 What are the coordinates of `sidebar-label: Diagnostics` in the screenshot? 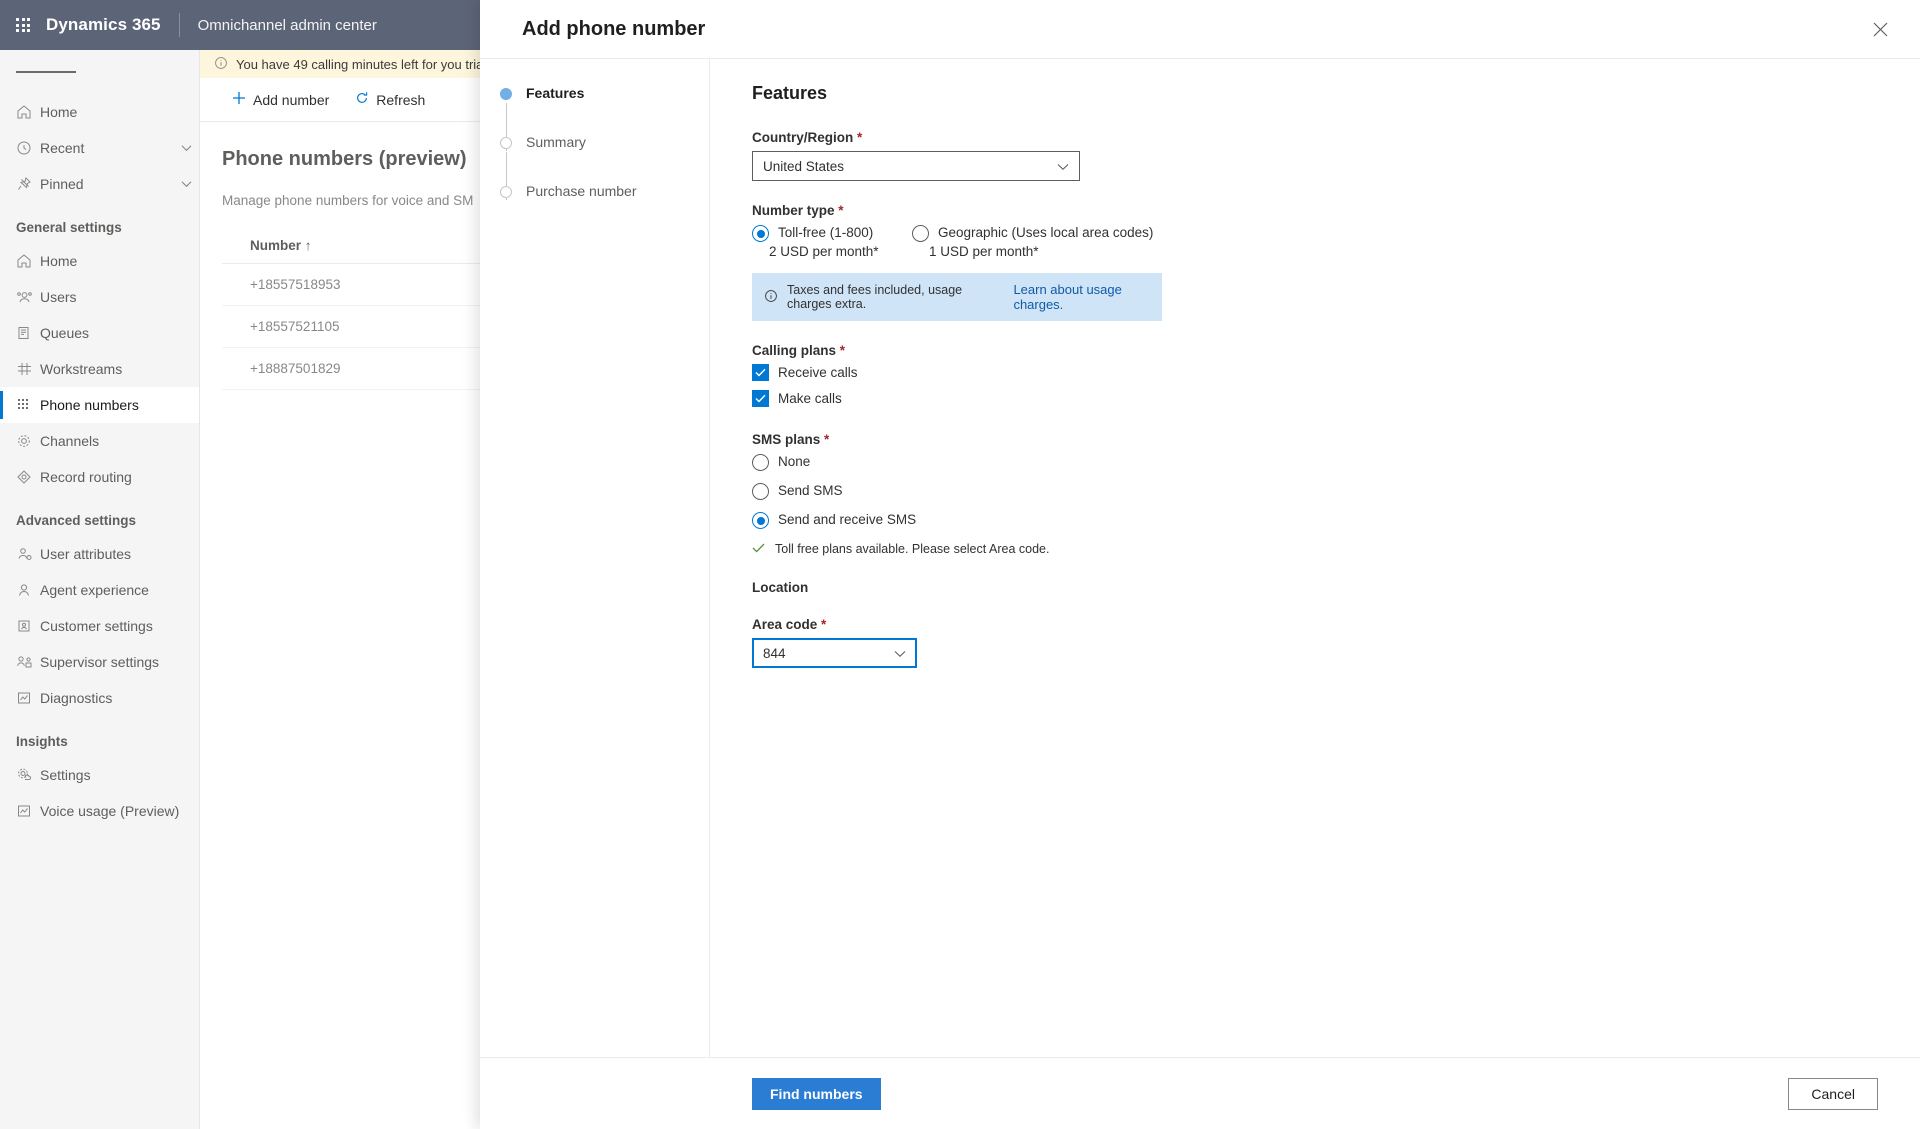 It's located at (76, 698).